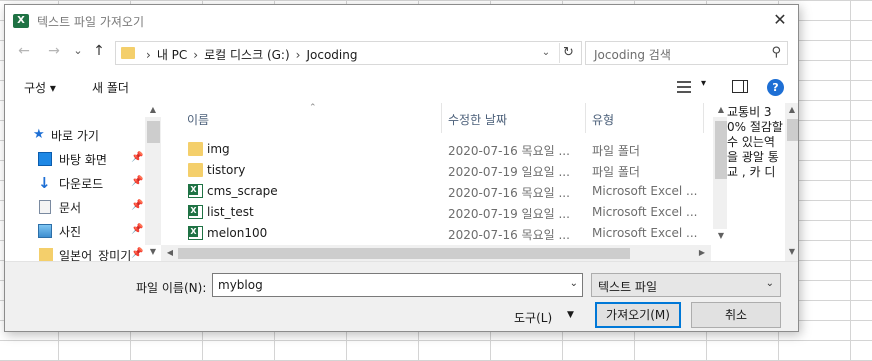  I want to click on file-type: 파일 폴더, so click(616, 151).